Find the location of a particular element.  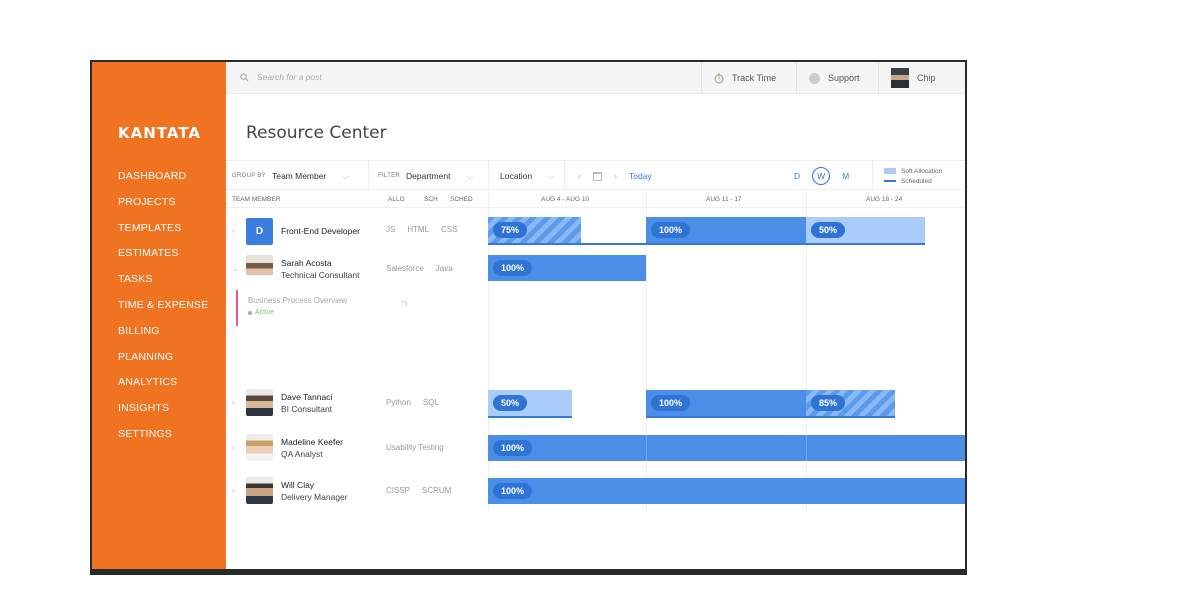

skills: Usability Testing is located at coordinates (415, 447).